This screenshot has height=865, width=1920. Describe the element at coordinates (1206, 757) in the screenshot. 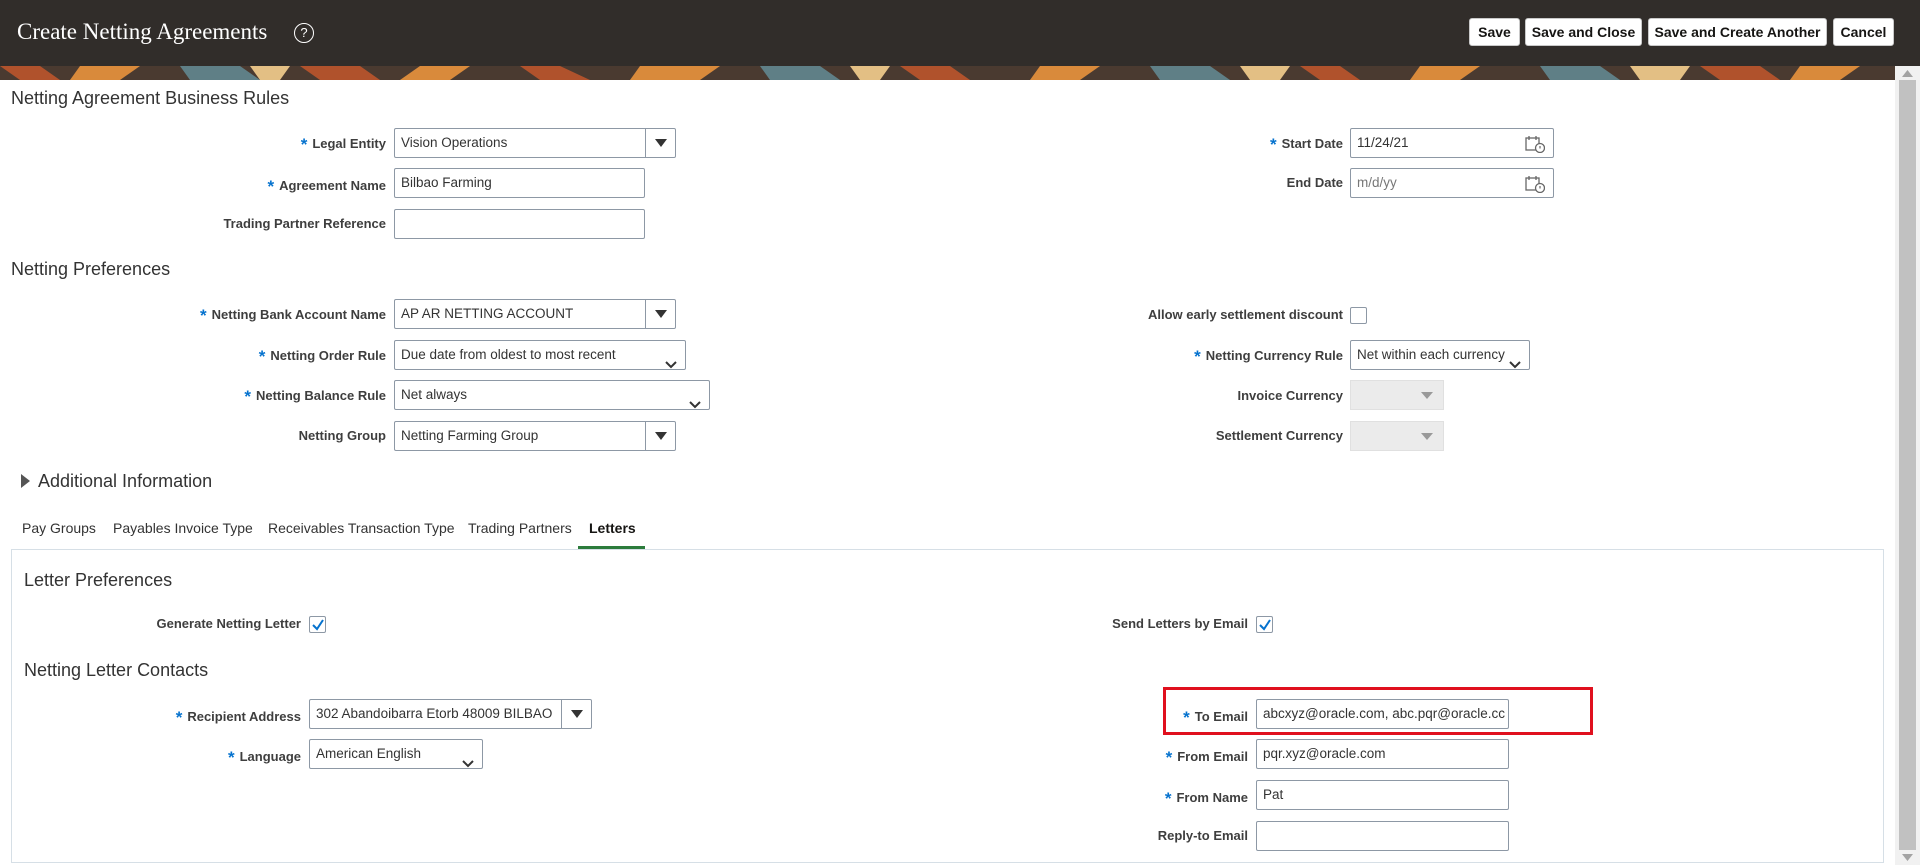

I see `from-email-label: * From Email` at that location.